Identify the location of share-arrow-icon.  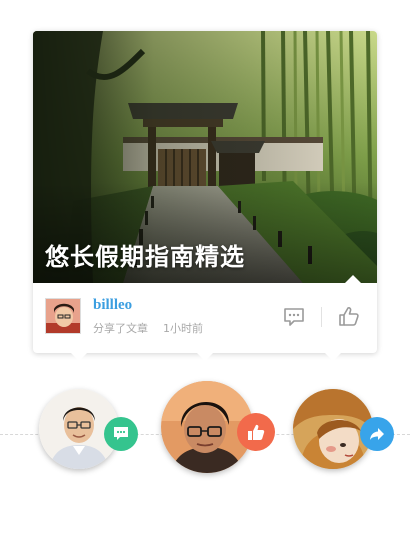
(377, 434).